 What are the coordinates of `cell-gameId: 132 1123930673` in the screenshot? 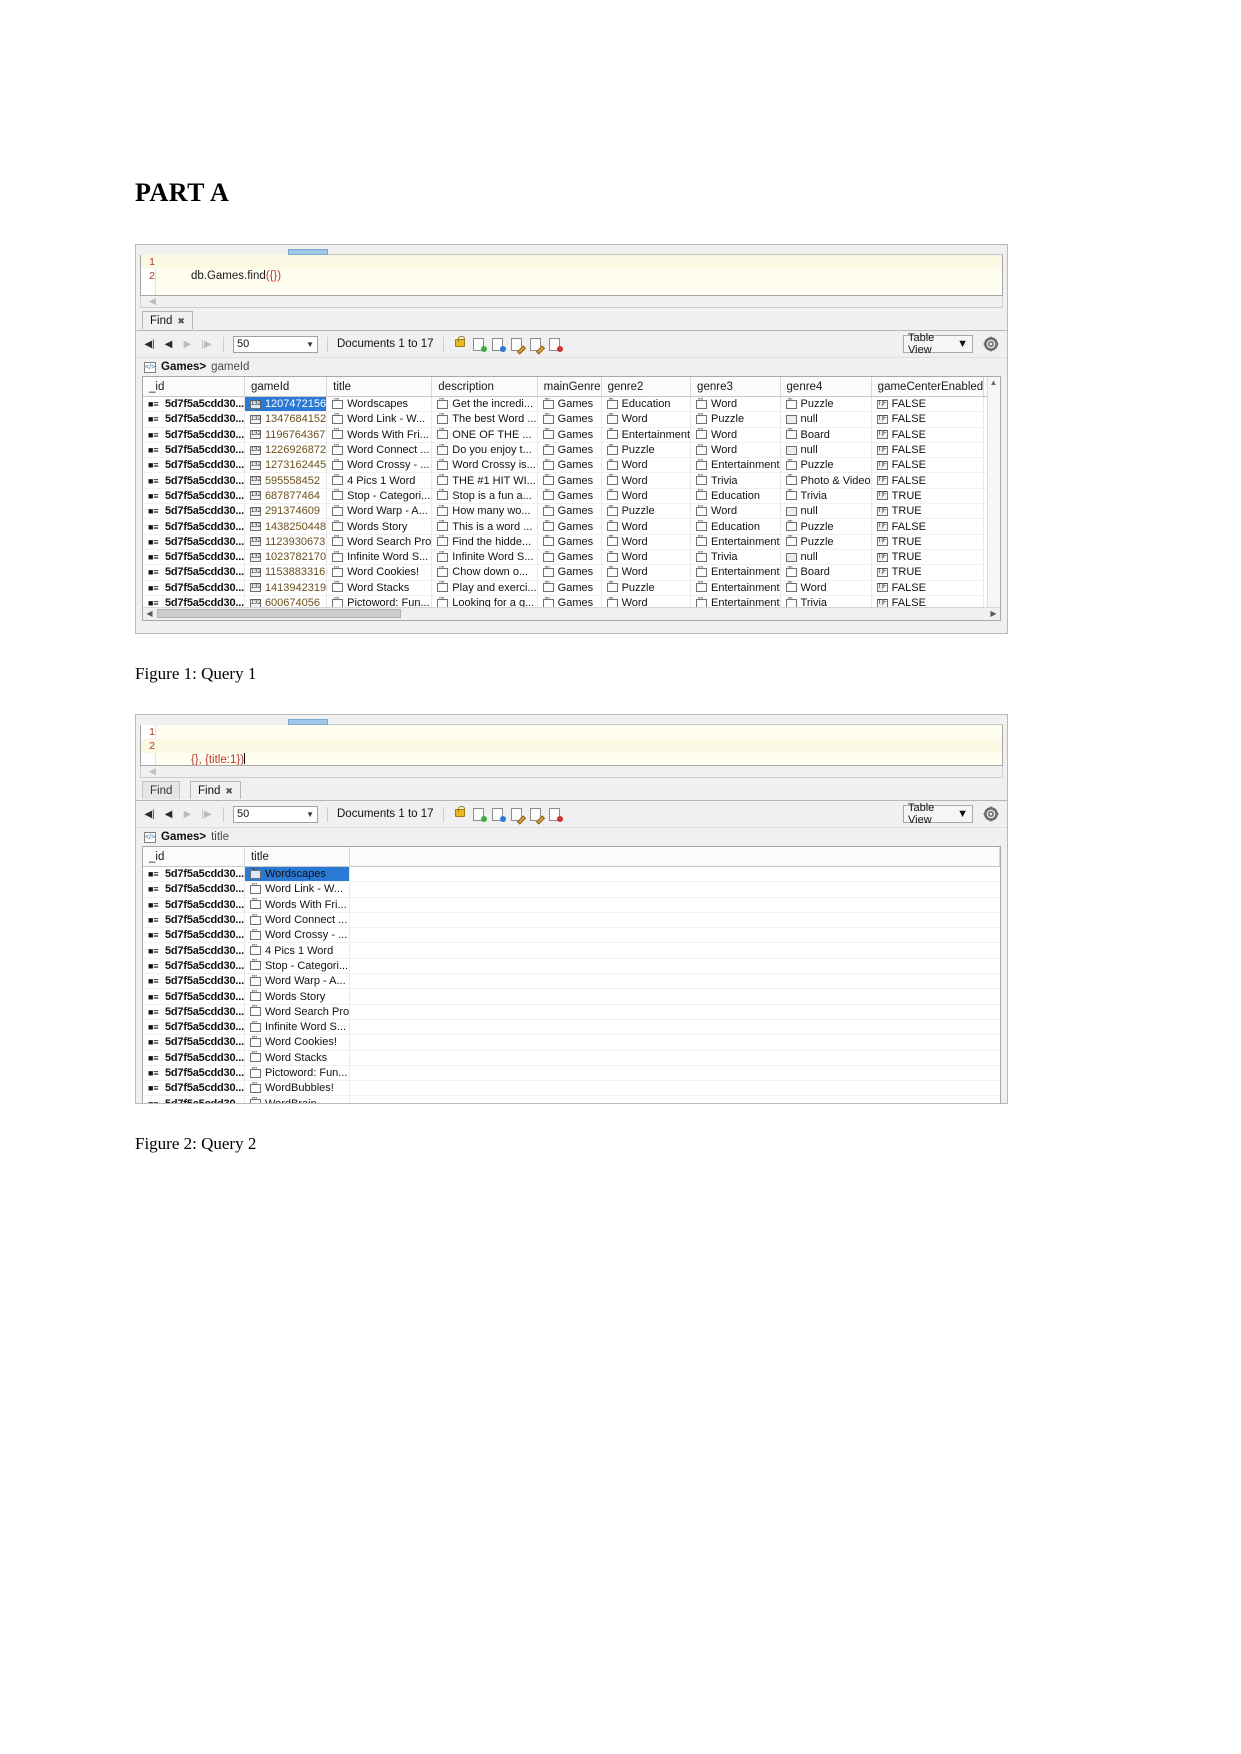 It's located at (286, 542).